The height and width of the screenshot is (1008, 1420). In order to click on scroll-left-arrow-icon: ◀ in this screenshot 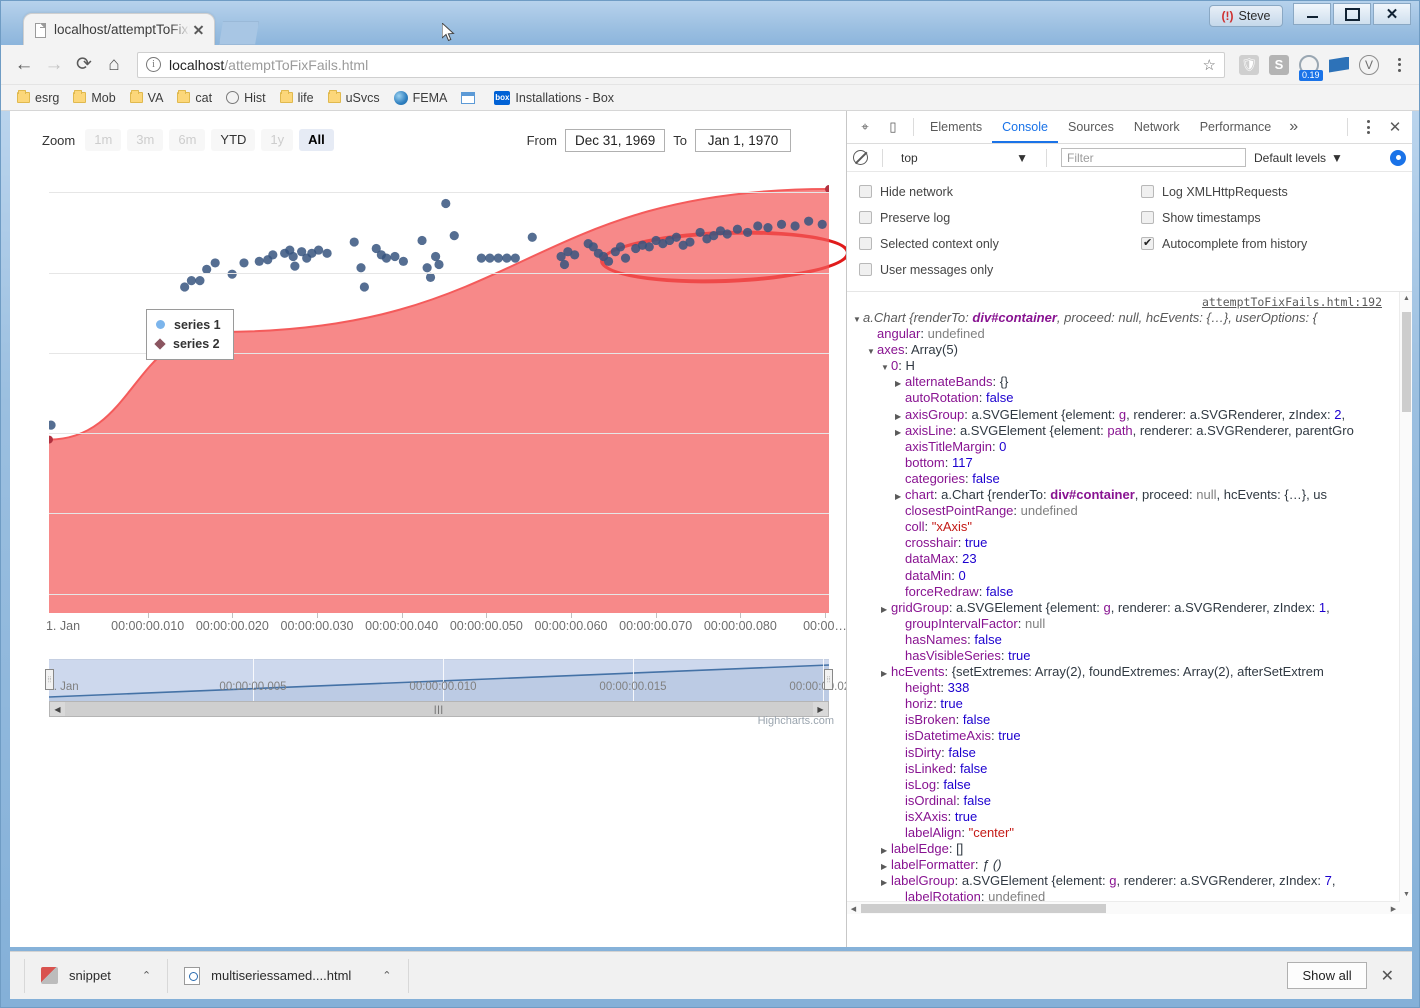, I will do `click(853, 908)`.